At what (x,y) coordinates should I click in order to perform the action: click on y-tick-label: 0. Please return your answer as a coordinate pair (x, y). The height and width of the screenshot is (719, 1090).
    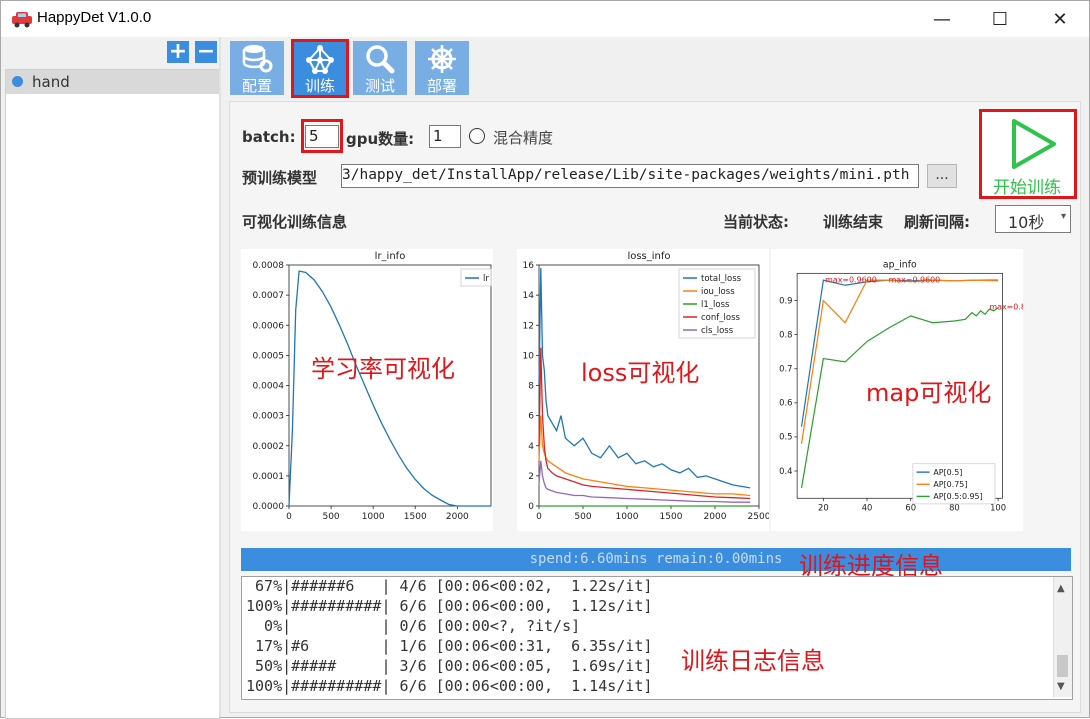
    Looking at the image, I should click on (531, 507).